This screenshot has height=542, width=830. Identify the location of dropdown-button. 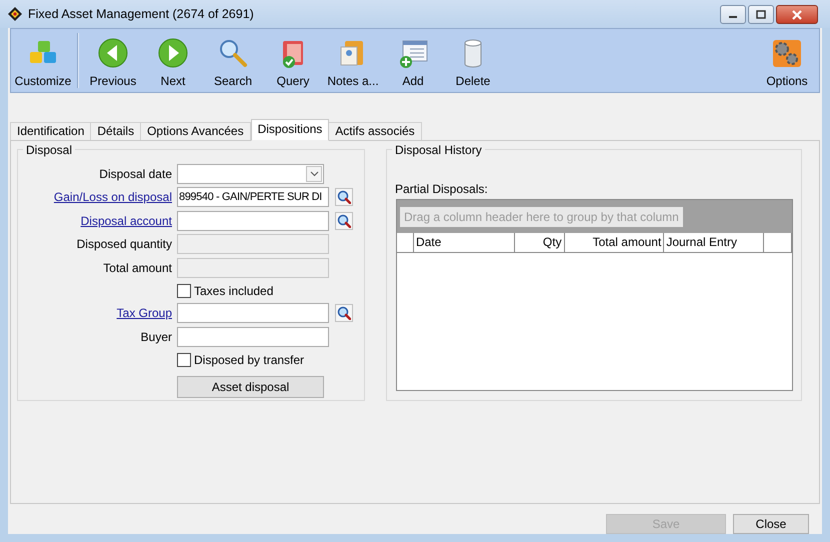
(314, 174).